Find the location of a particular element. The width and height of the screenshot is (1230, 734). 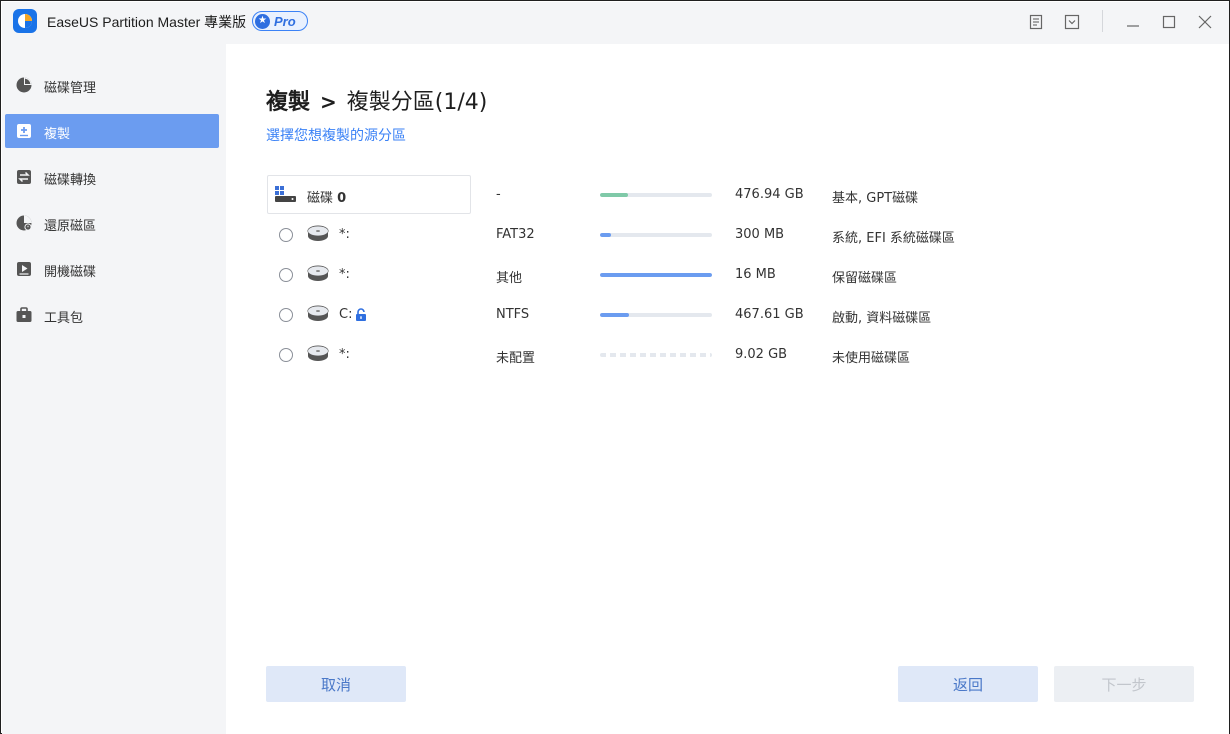

disk-grid-icon is located at coordinates (285, 194).